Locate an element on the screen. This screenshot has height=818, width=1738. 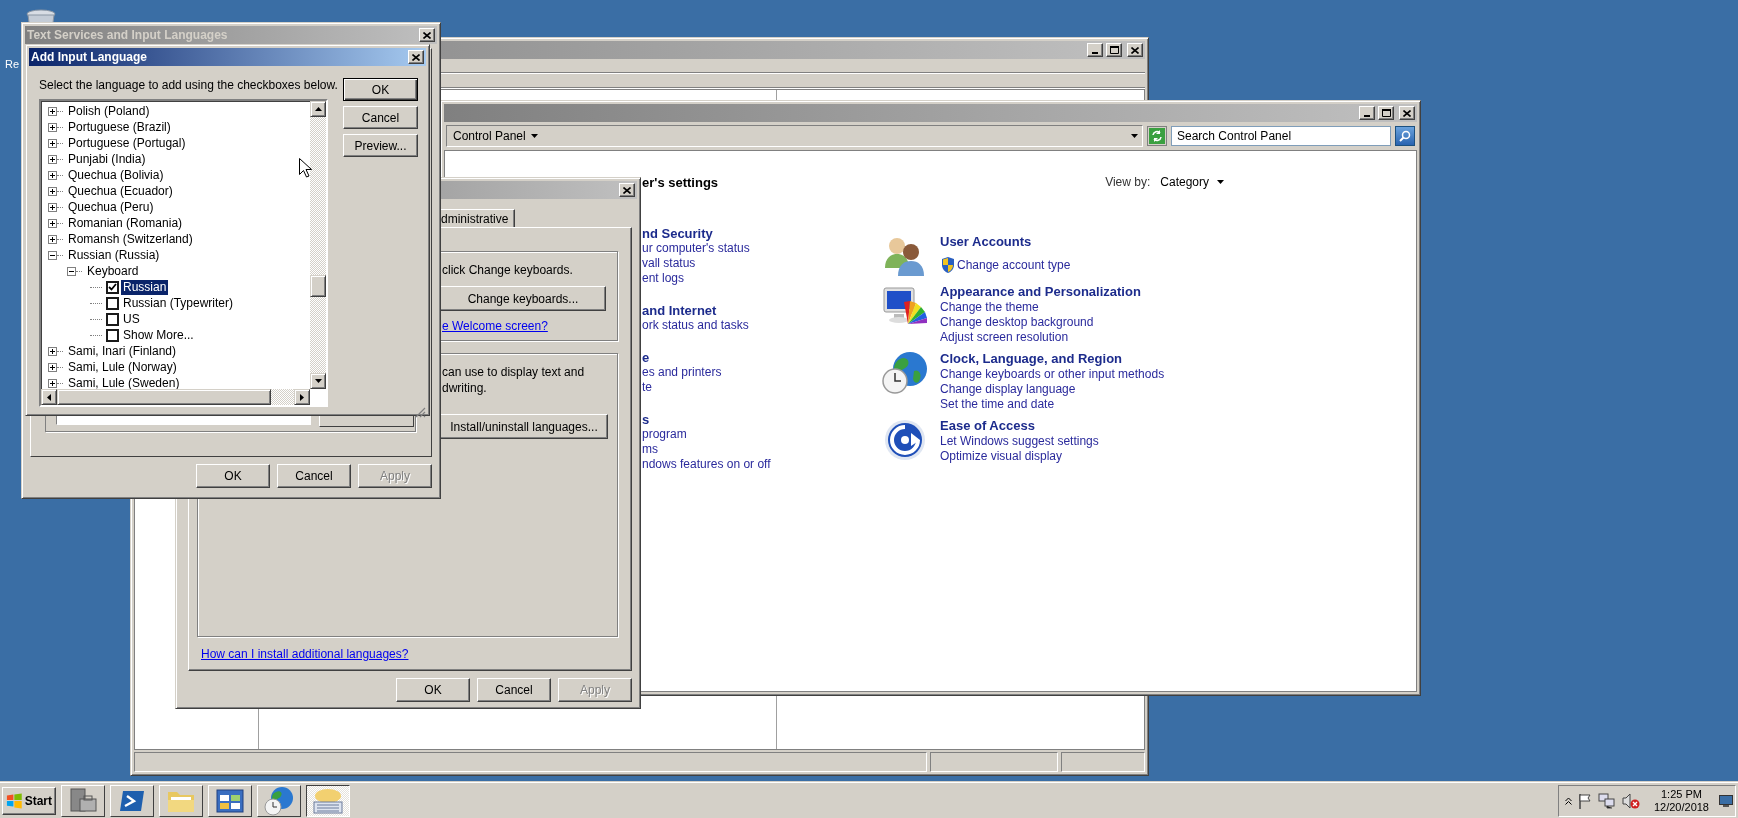
description-text: dwriting. is located at coordinates (464, 388).